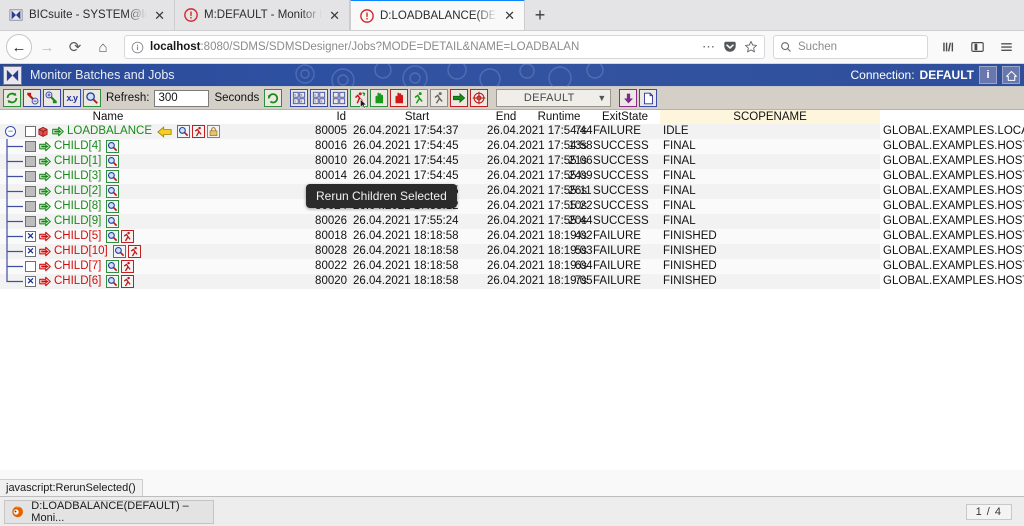 This screenshot has height=526, width=1024. What do you see at coordinates (214, 131) in the screenshot?
I see `lock-icon` at bounding box center [214, 131].